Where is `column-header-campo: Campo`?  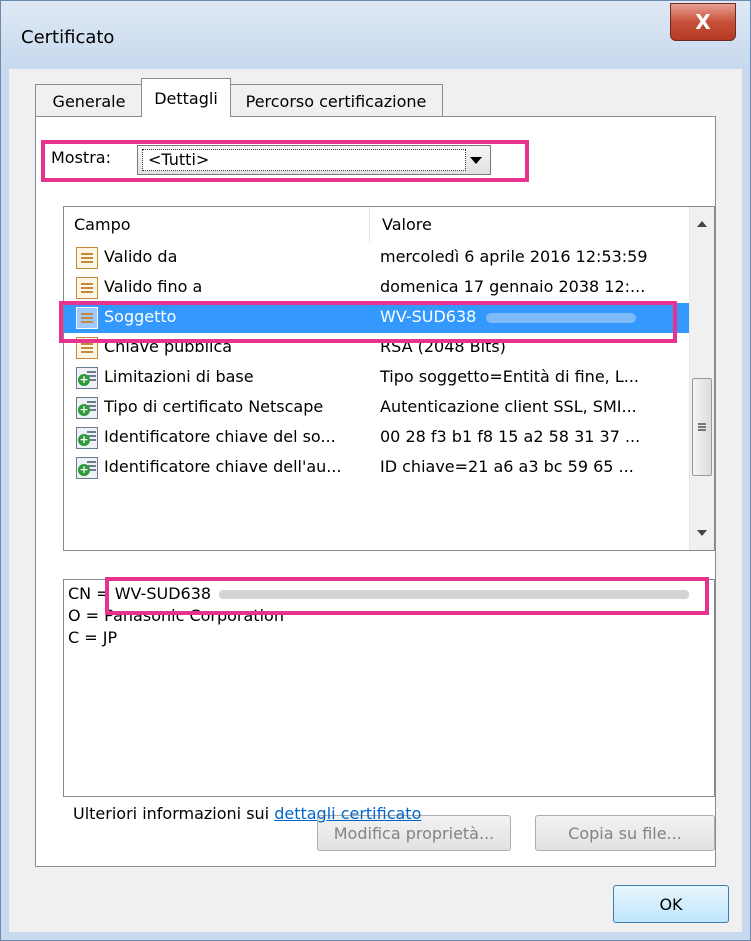 column-header-campo: Campo is located at coordinates (102, 224).